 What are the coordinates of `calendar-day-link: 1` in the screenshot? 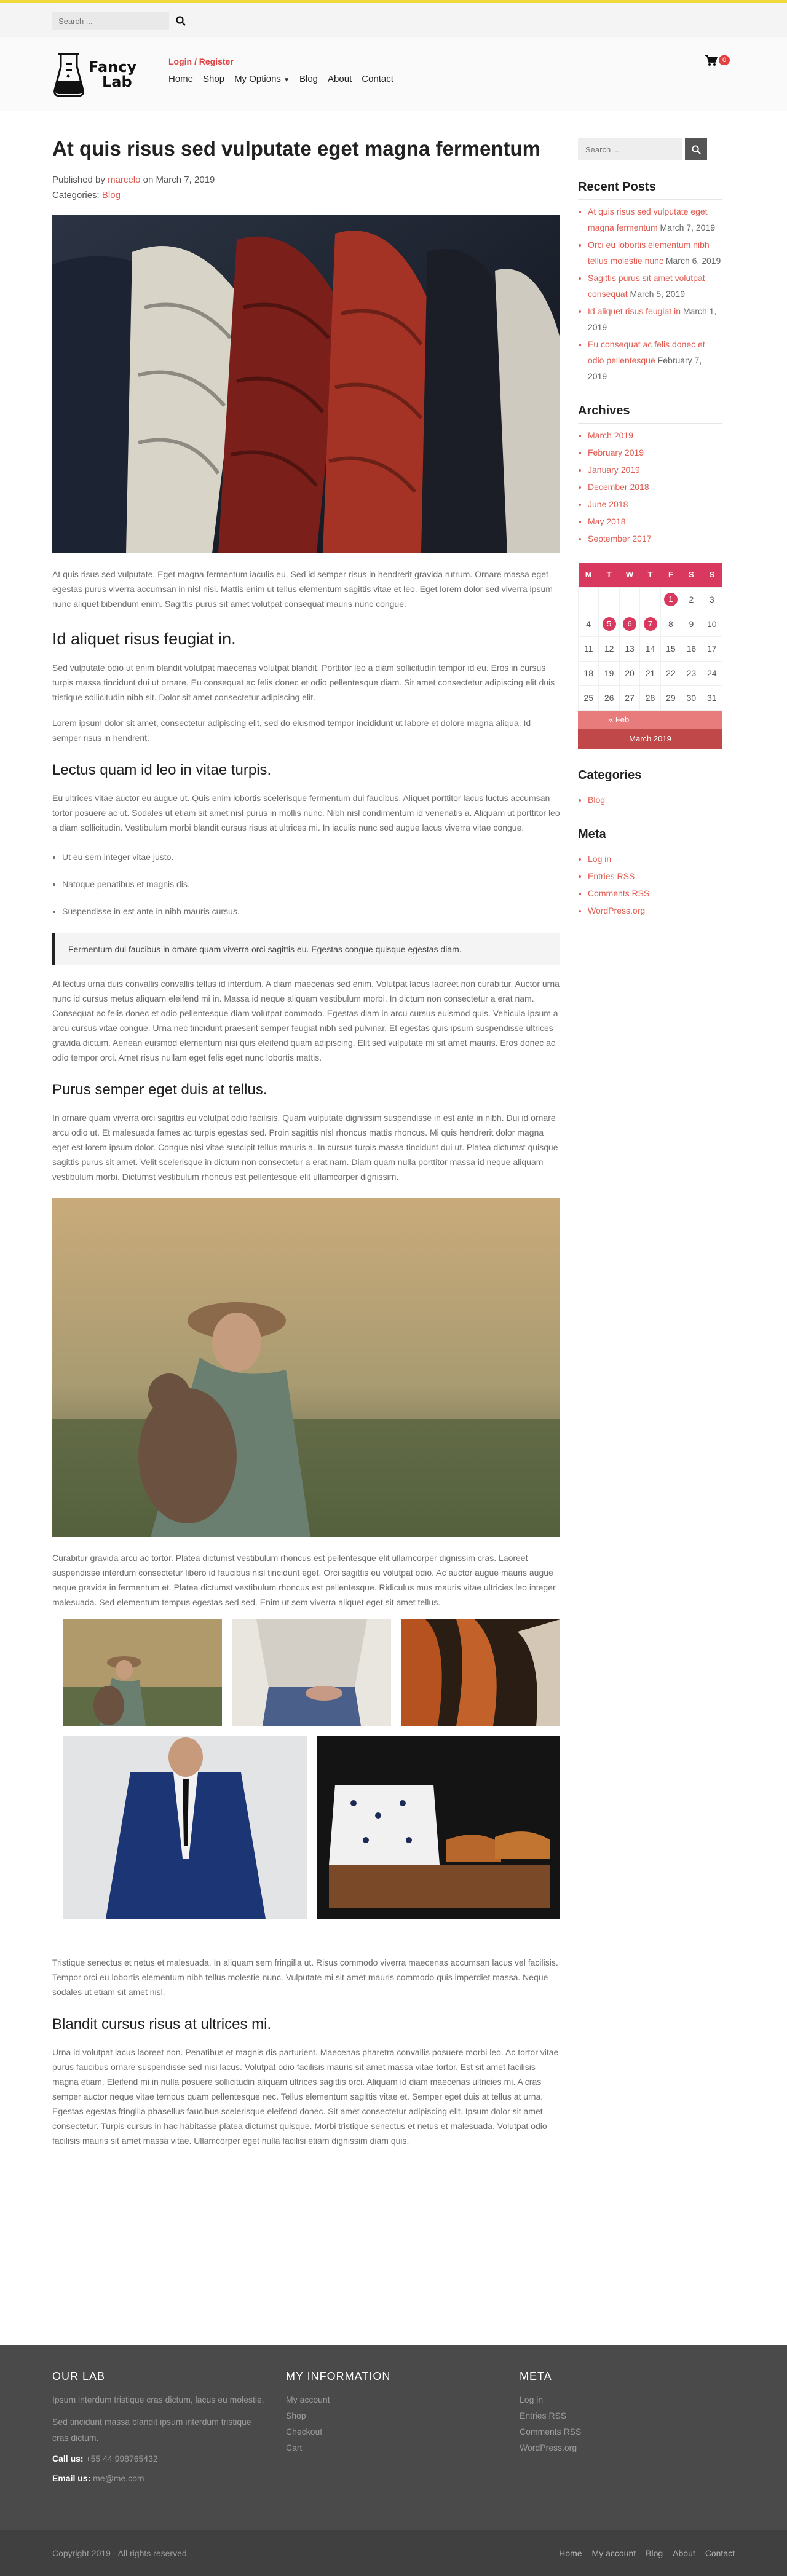 It's located at (670, 599).